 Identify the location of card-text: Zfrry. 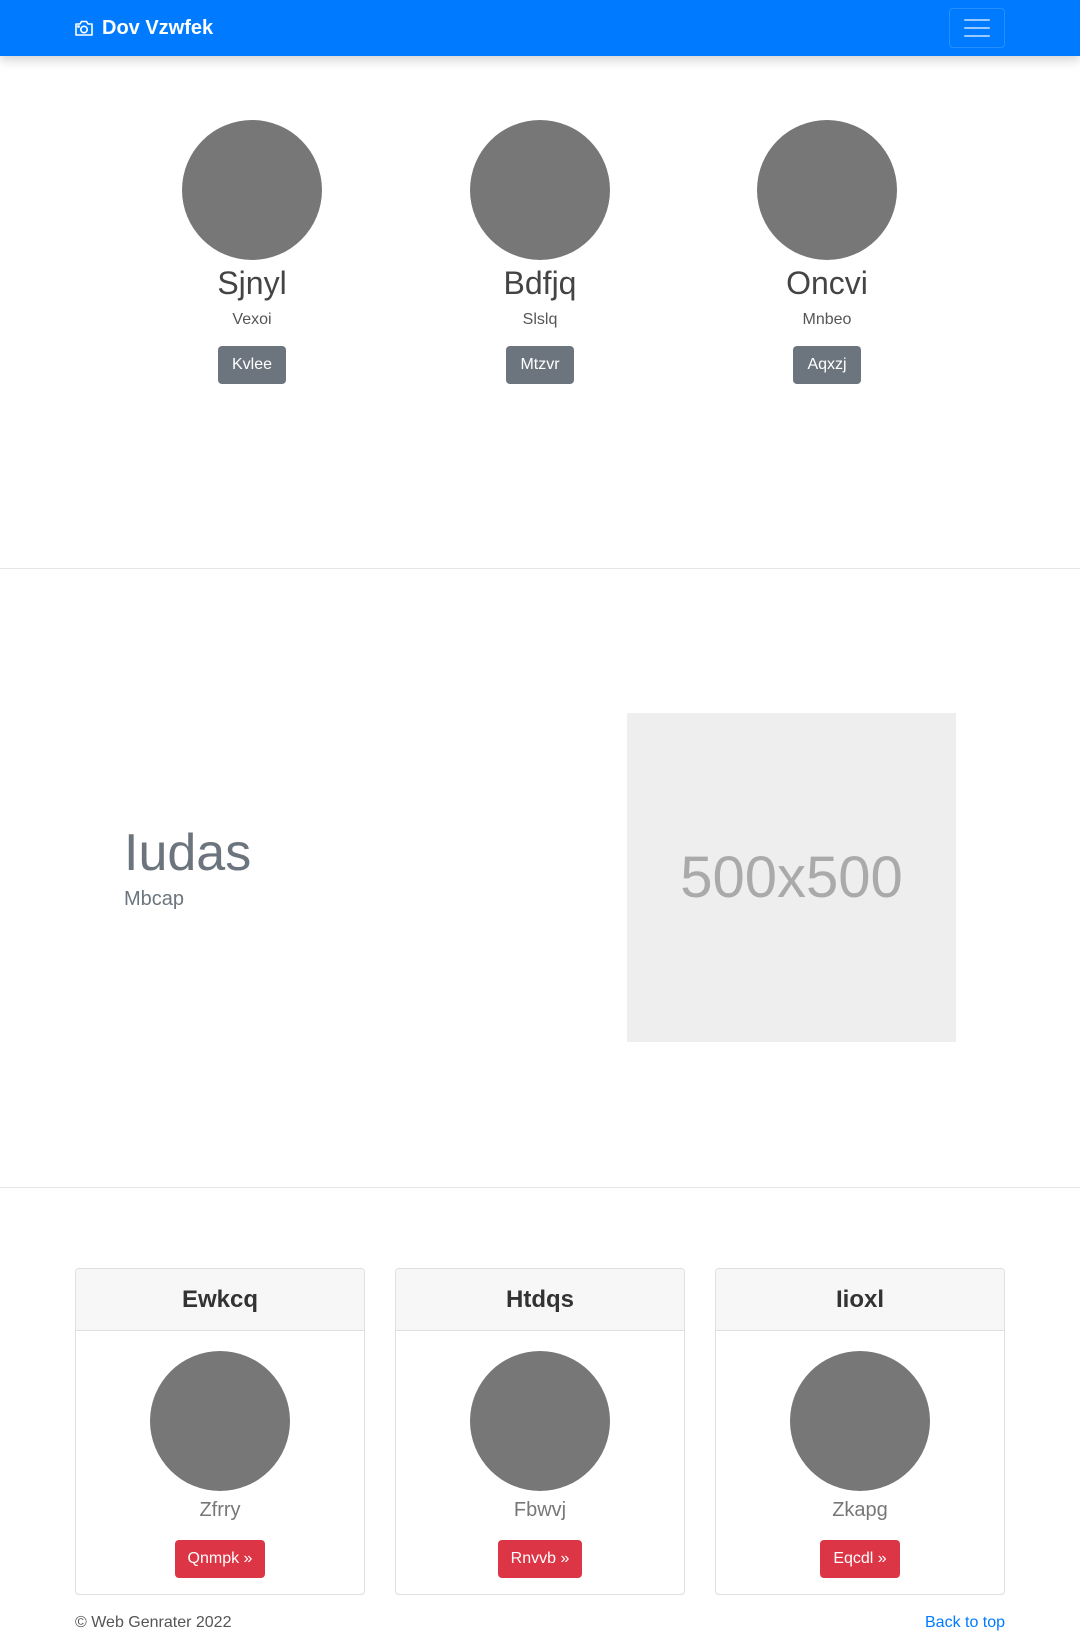
(220, 1510).